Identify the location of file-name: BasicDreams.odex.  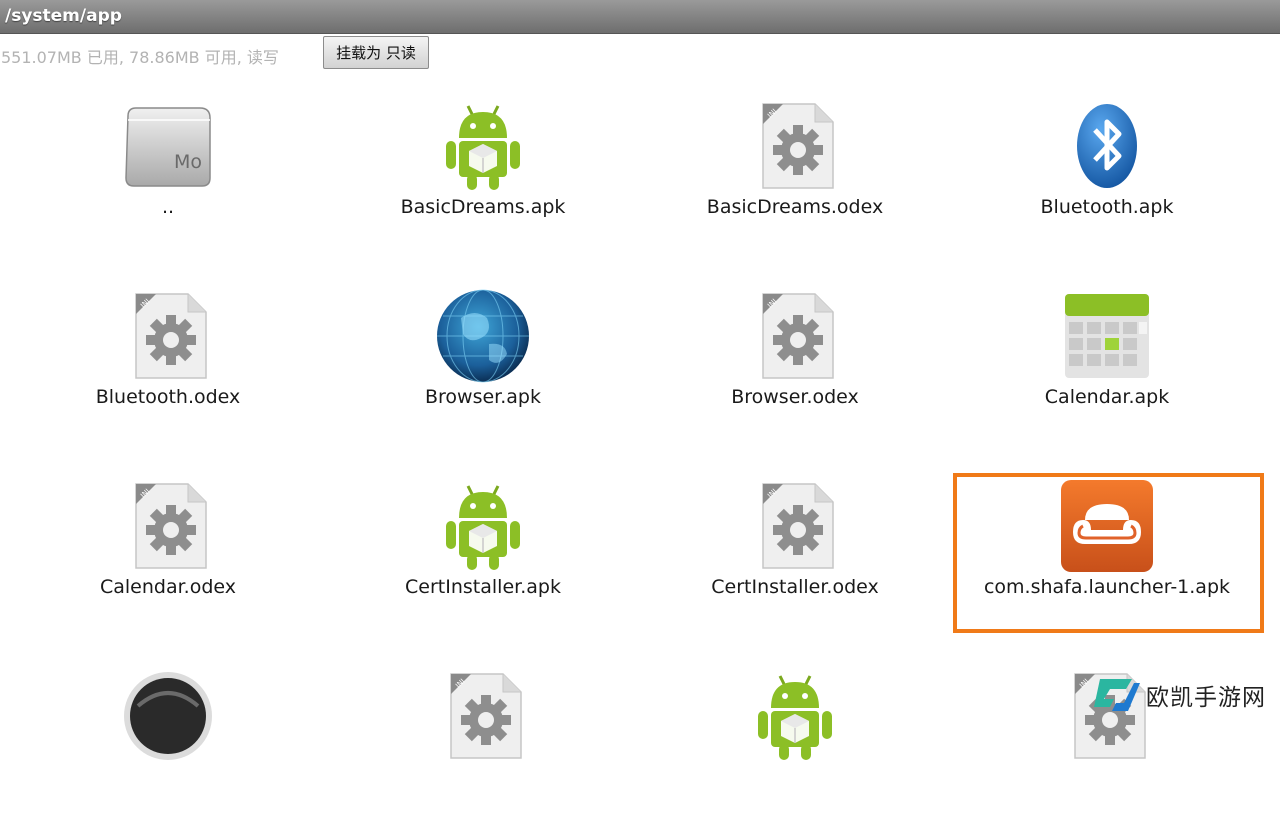
(795, 207).